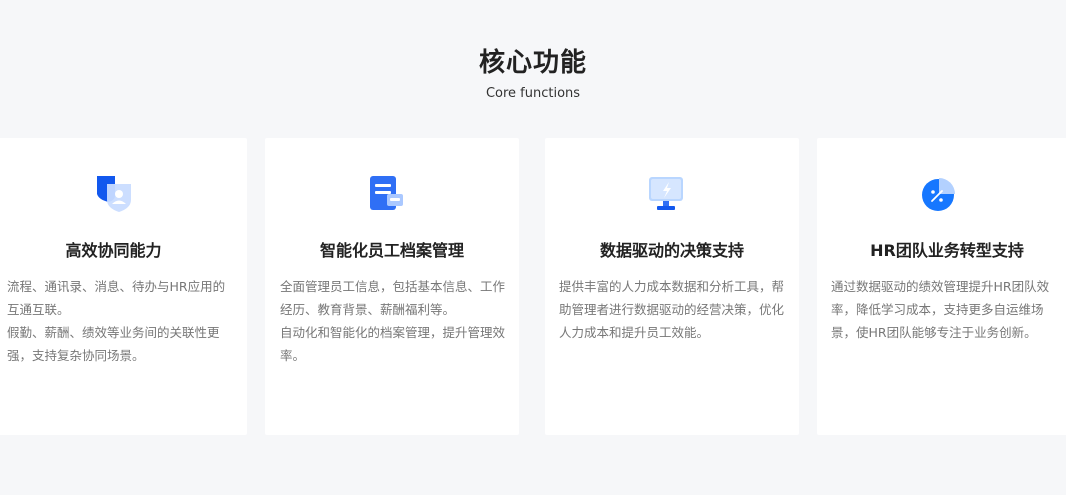  What do you see at coordinates (532, 63) in the screenshot?
I see `section-title: 核心功能` at bounding box center [532, 63].